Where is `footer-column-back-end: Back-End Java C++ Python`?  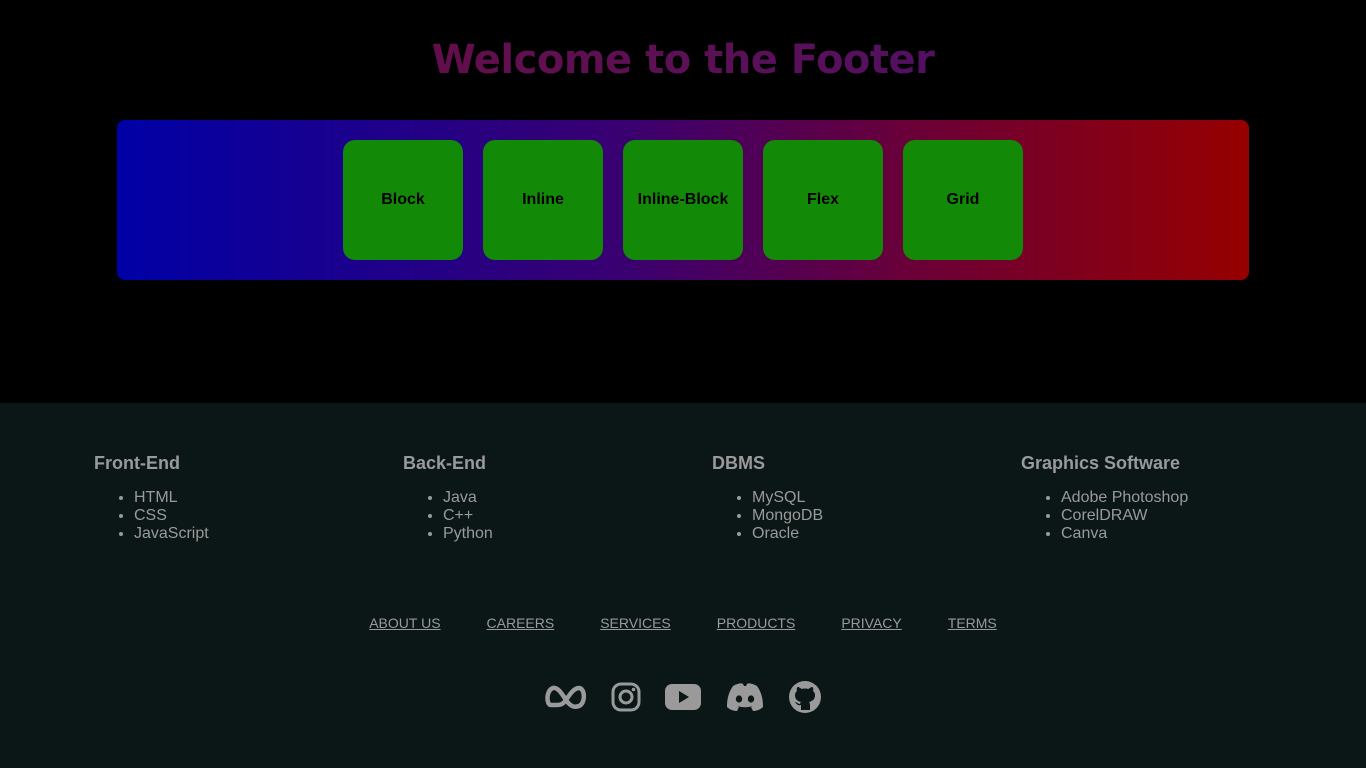
footer-column-back-end: Back-End Java C++ Python is located at coordinates (448, 498).